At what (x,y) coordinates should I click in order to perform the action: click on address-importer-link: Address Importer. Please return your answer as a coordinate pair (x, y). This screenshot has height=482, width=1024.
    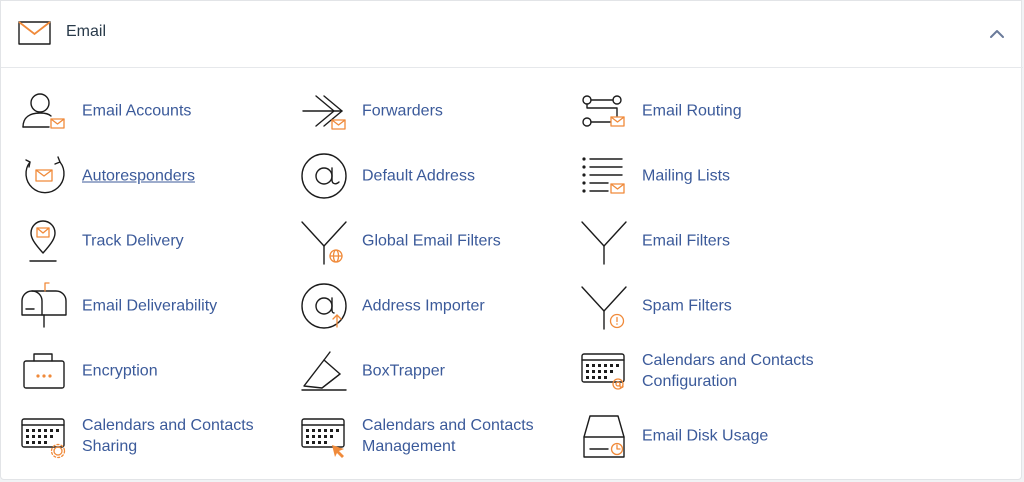
    Looking at the image, I should click on (410, 306).